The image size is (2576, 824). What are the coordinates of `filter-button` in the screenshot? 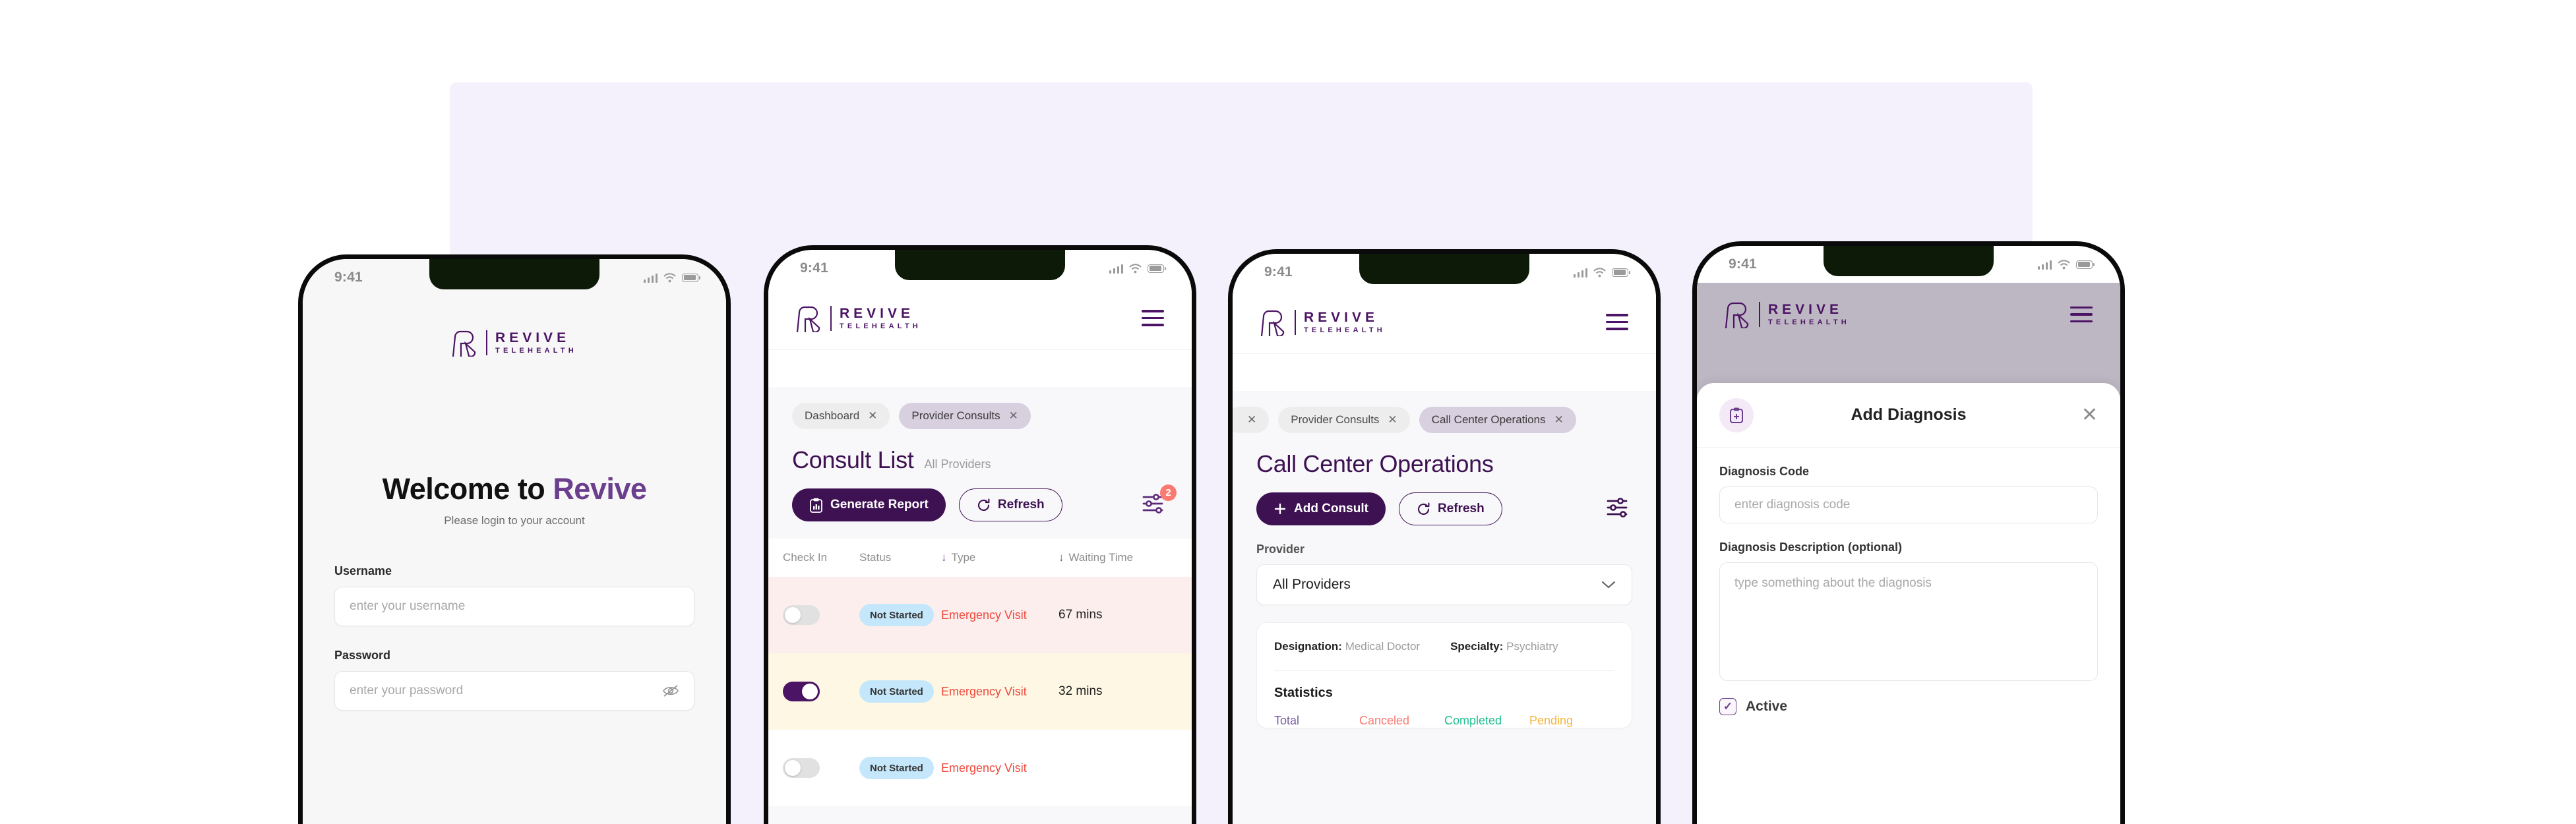 It's located at (1619, 510).